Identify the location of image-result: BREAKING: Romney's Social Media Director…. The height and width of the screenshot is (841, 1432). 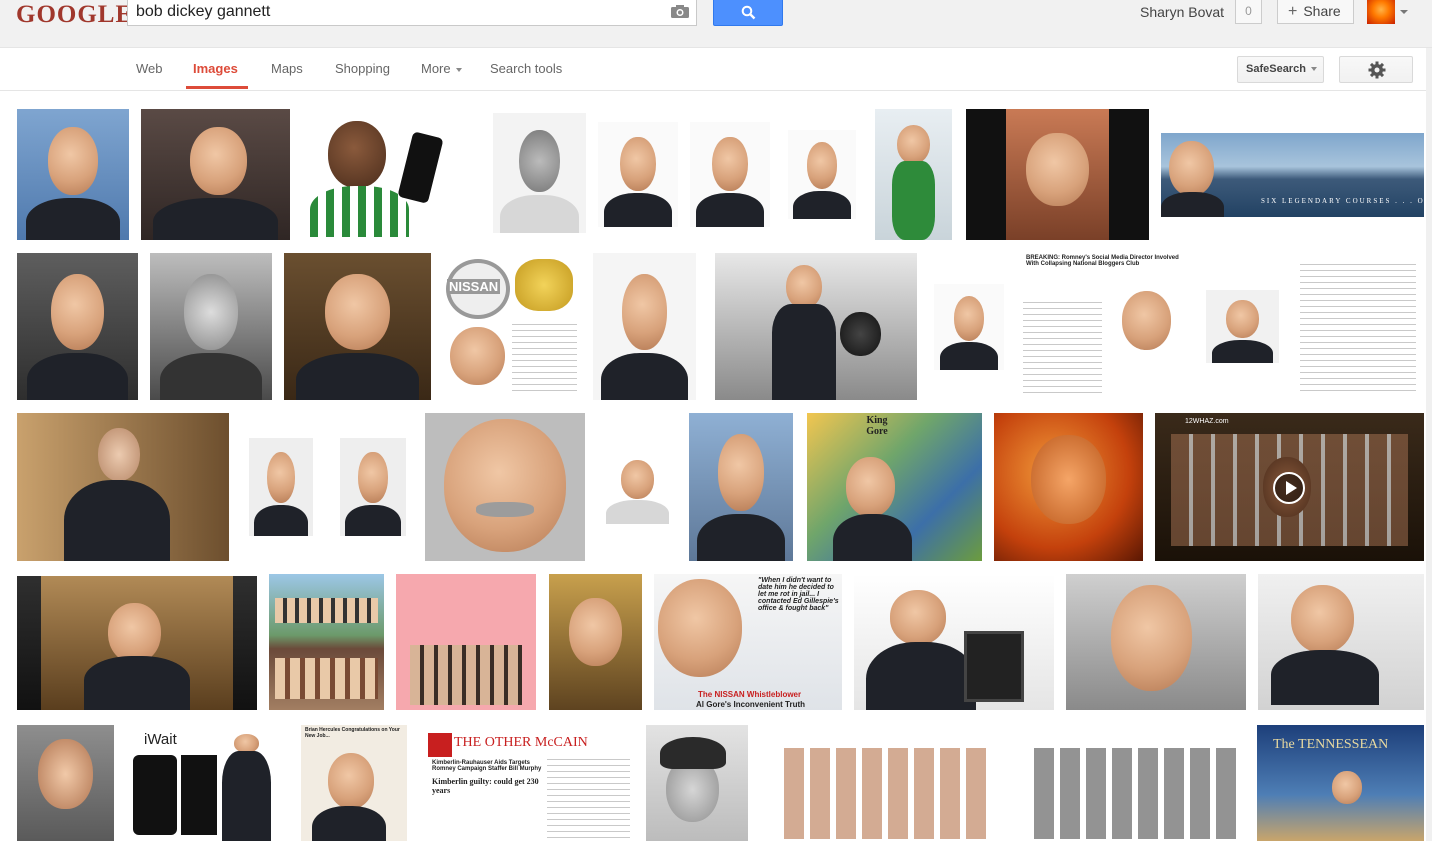
(1104, 326).